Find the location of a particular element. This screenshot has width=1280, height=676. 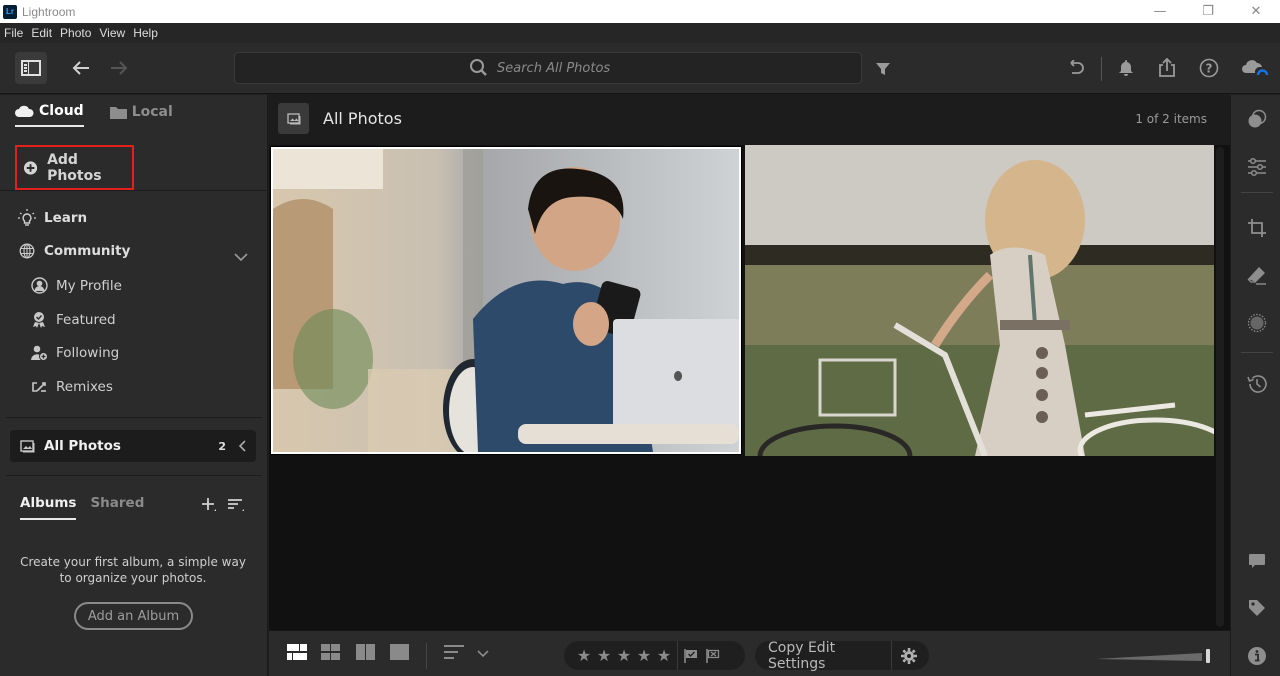

share-button is located at coordinates (1167, 67).